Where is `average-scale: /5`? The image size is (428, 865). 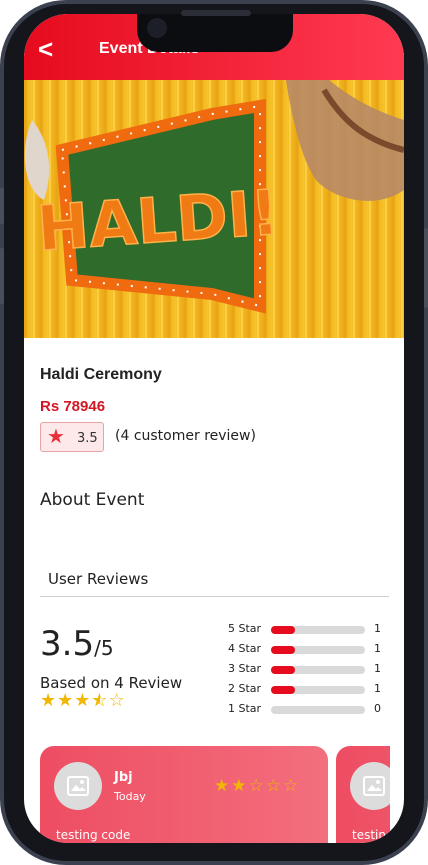
average-scale: /5 is located at coordinates (104, 648).